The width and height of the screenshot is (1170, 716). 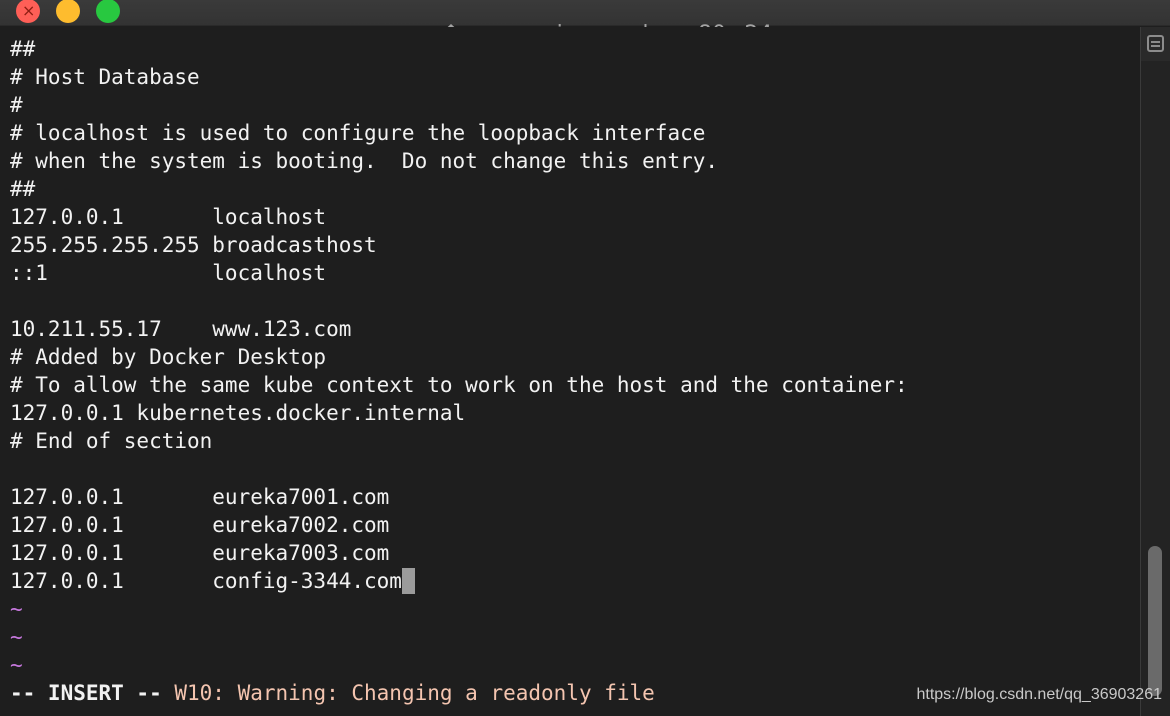 I want to click on watermark-text: https://blog.csdn.net/qq_36903261, so click(x=1039, y=694).